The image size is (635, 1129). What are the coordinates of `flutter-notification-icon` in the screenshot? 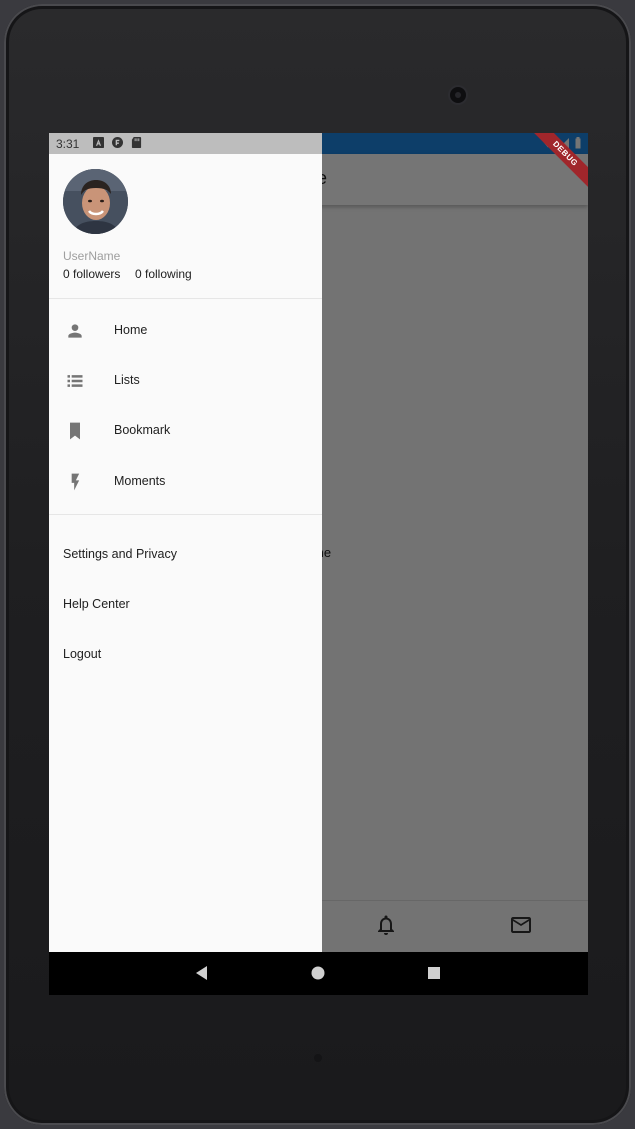 It's located at (117, 142).